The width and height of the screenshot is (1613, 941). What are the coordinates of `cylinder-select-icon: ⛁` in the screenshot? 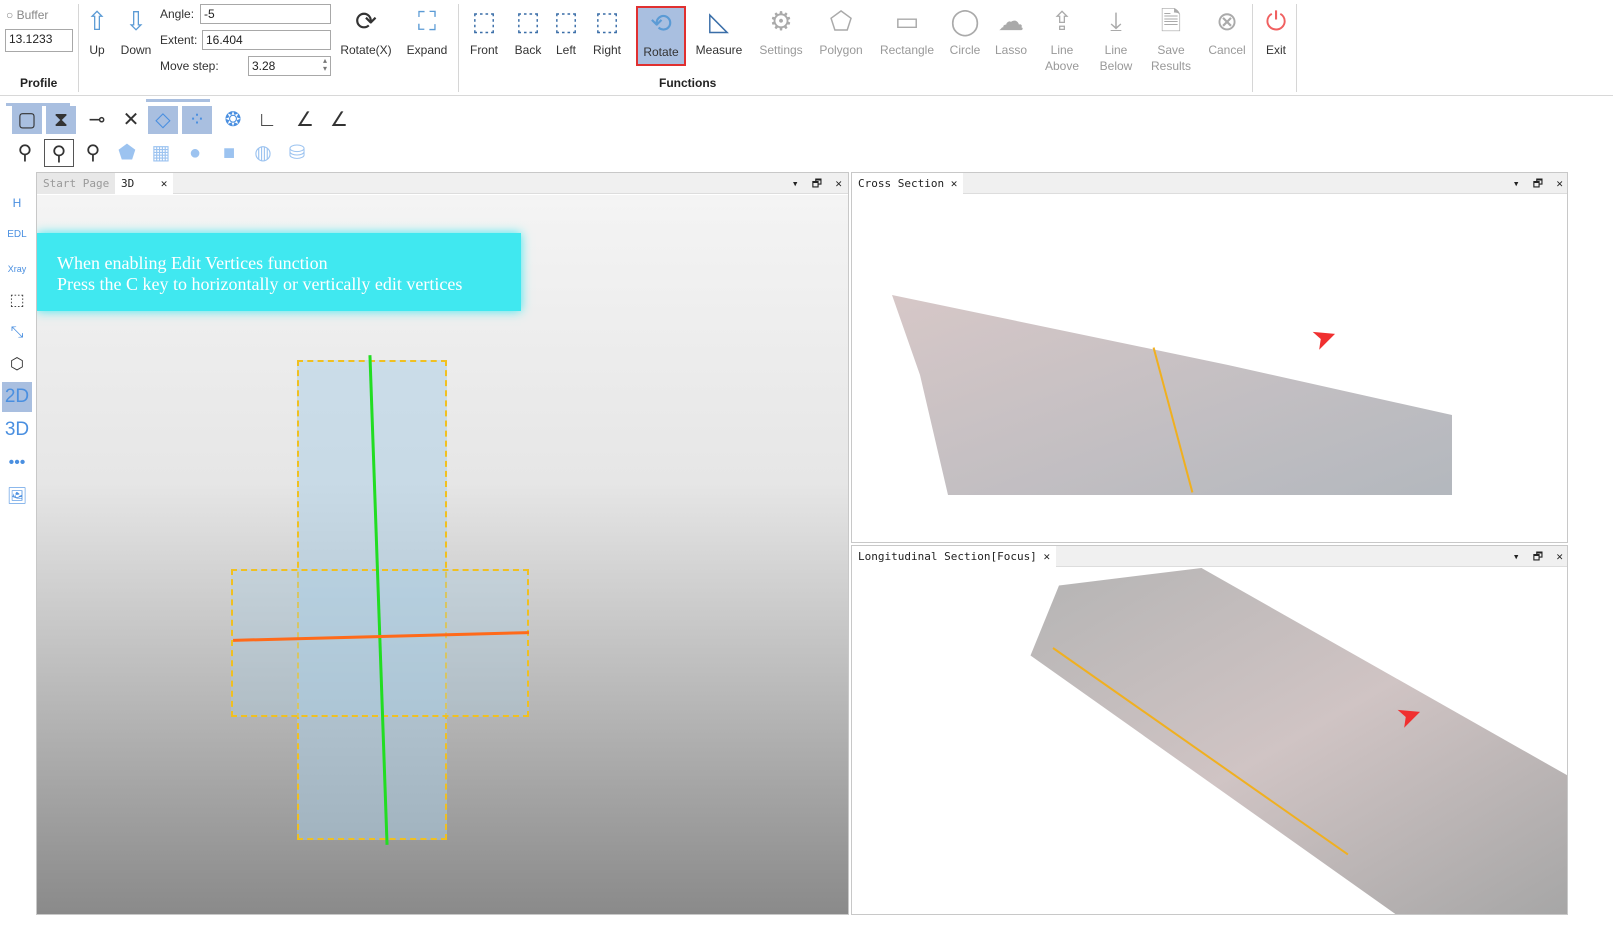 It's located at (297, 153).